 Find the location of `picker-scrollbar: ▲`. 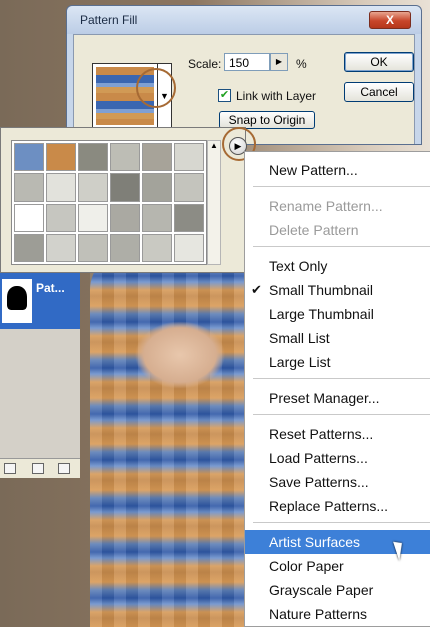

picker-scrollbar: ▲ is located at coordinates (214, 202).